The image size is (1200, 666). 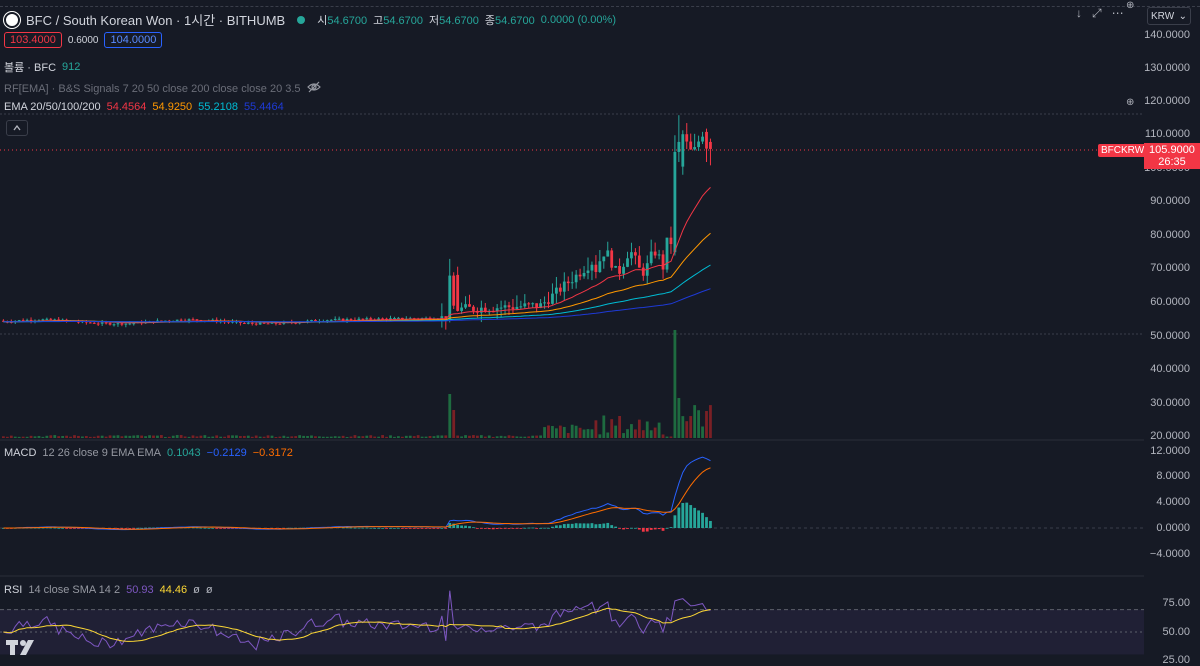 I want to click on rsi-tick: 50.00, so click(x=1176, y=632).